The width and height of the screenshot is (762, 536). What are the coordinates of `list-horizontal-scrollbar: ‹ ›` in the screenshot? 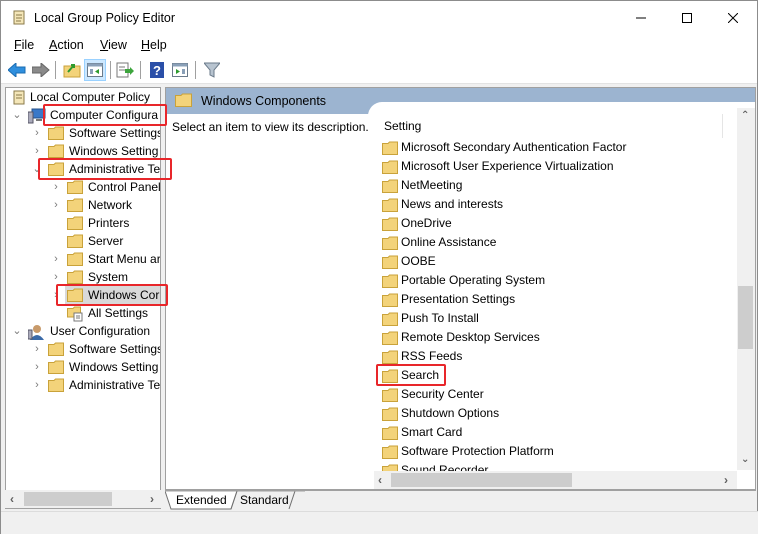 It's located at (555, 480).